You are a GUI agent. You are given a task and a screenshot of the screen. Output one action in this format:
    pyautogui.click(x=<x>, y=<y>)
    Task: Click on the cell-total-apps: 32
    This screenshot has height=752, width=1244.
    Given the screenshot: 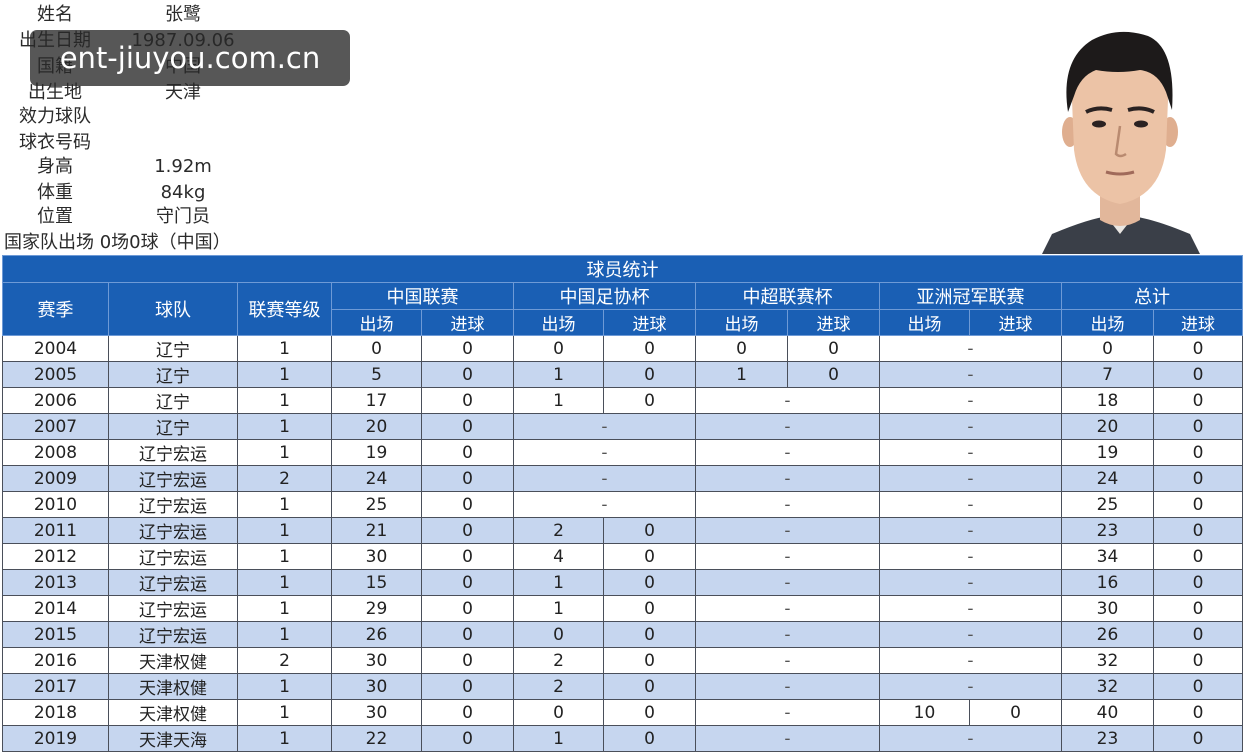 What is the action you would take?
    pyautogui.click(x=1107, y=686)
    